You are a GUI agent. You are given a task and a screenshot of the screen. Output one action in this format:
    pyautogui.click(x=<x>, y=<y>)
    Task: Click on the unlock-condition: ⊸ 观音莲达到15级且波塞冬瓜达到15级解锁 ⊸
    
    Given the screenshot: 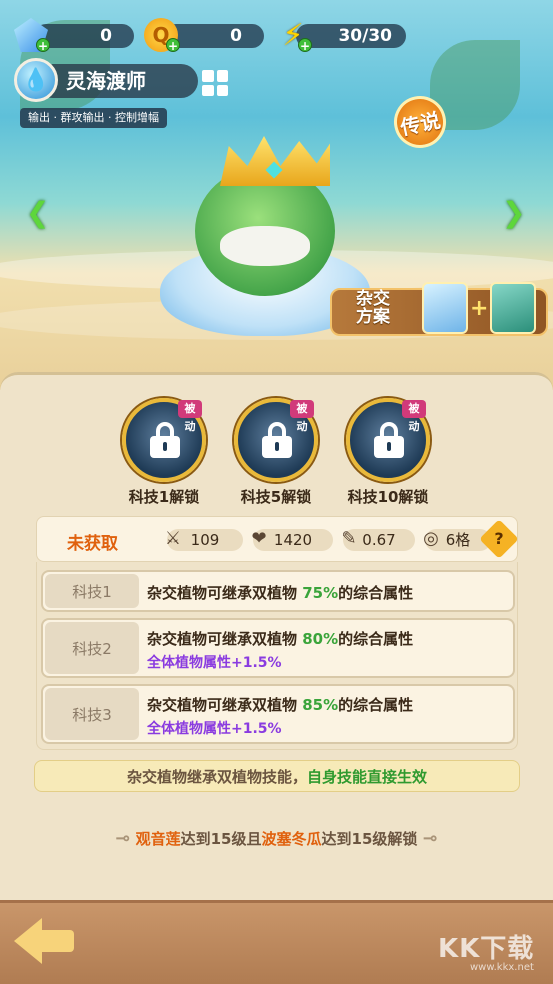 What is the action you would take?
    pyautogui.click(x=276, y=838)
    